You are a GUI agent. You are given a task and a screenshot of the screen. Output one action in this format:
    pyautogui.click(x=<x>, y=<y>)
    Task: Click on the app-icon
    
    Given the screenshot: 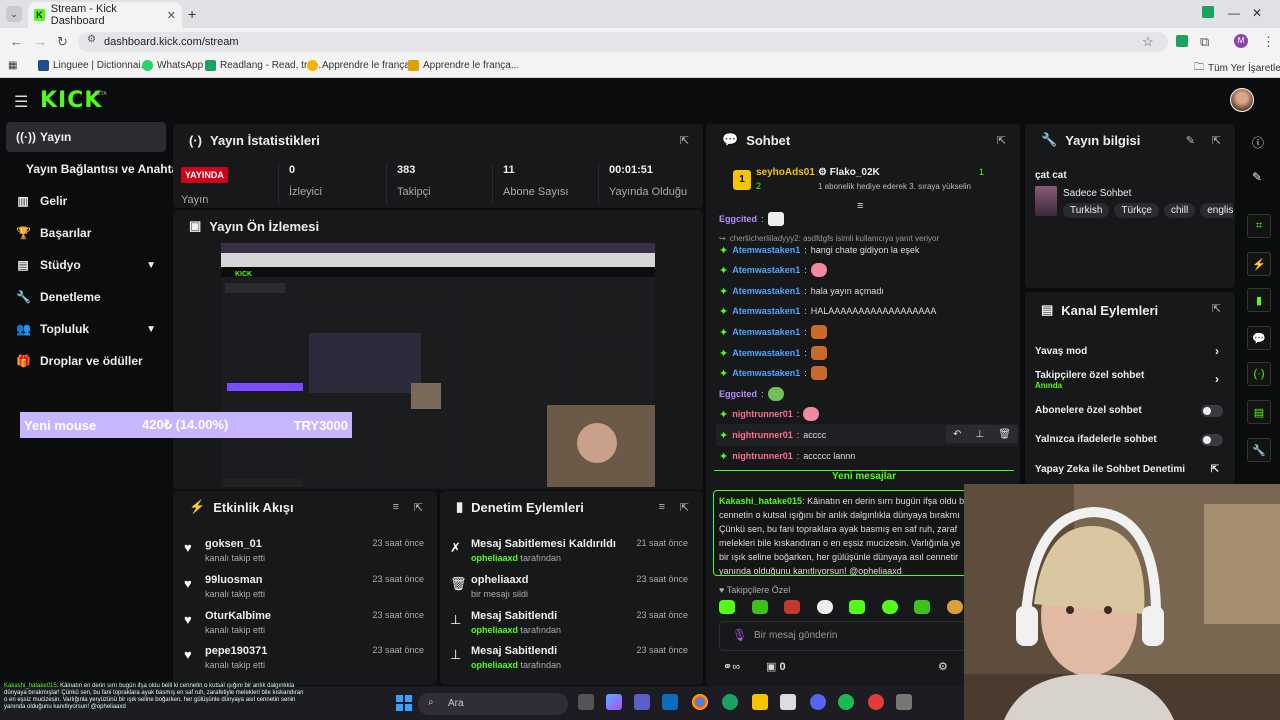 What is the action you would take?
    pyautogui.click(x=904, y=702)
    